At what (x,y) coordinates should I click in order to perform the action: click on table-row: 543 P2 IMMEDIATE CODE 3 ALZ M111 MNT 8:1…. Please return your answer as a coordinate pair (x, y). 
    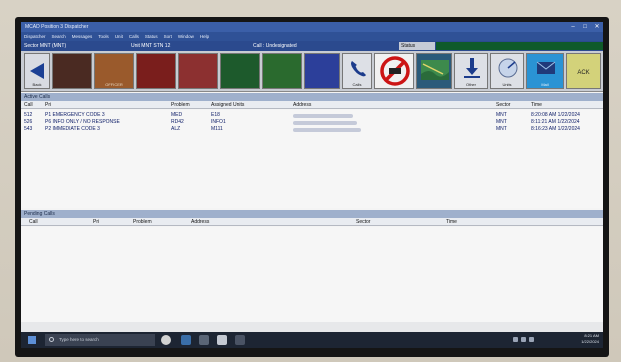
    Looking at the image, I should click on (312, 129).